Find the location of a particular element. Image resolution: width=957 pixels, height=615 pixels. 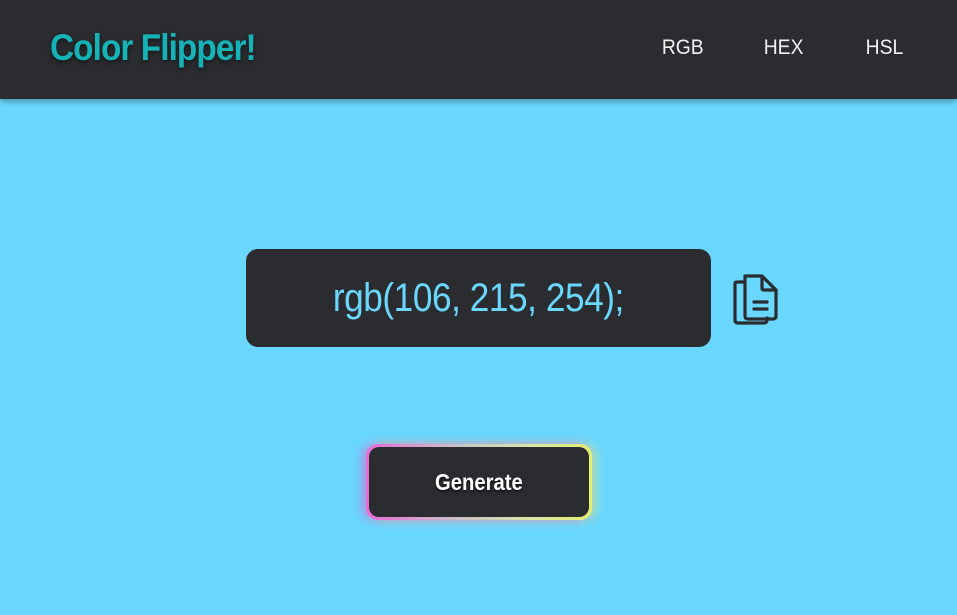

color-value-display: rgb(106, 215, 254); is located at coordinates (478, 298).